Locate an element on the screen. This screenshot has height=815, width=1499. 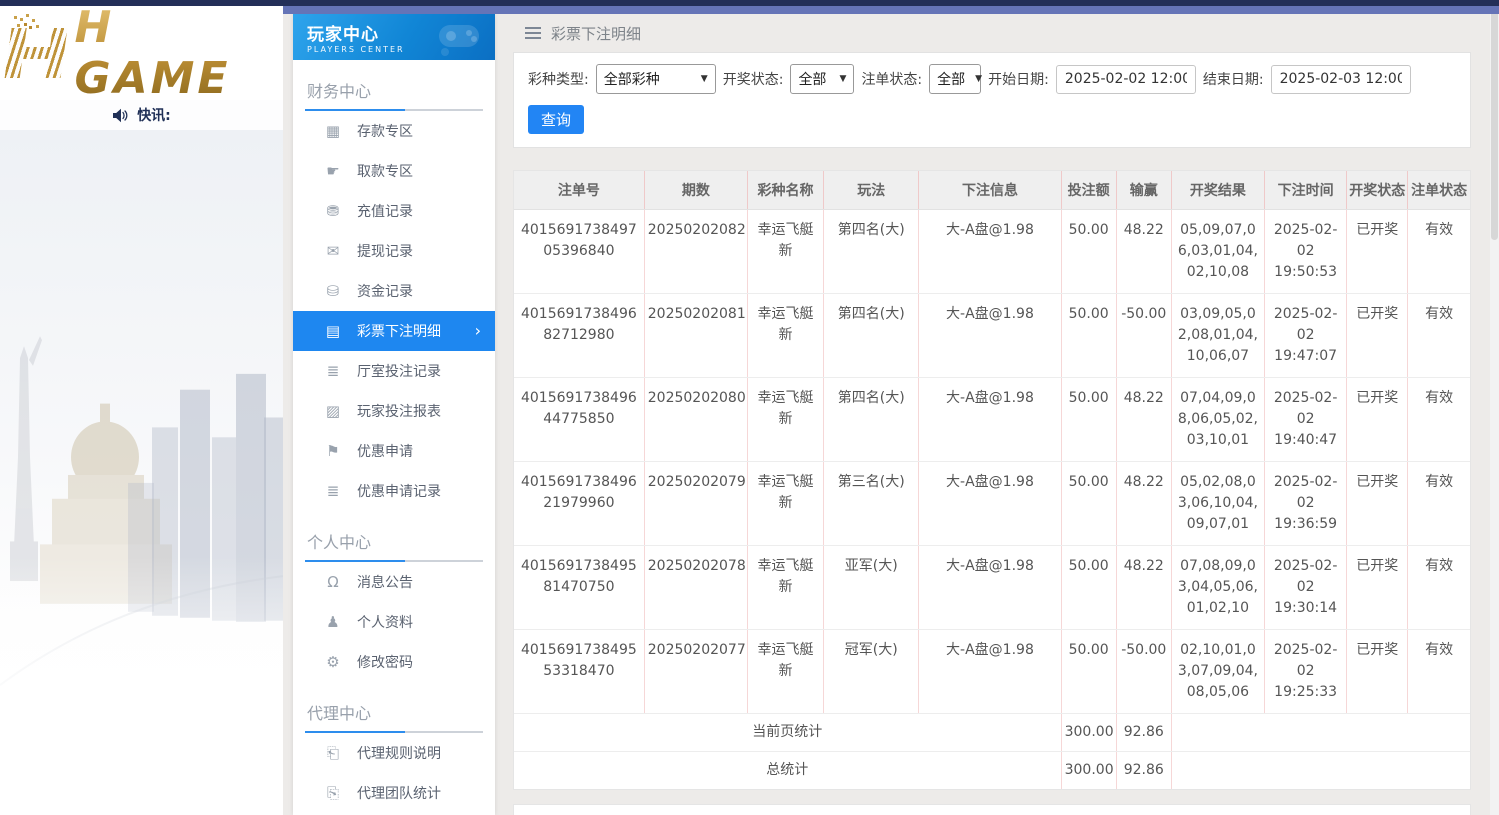
order-status-value: 全部 is located at coordinates (951, 80).